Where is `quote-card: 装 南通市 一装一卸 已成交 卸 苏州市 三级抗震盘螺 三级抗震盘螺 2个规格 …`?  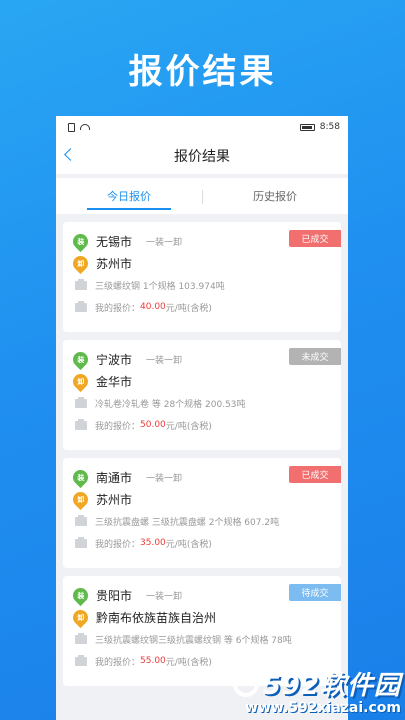 quote-card: 装 南通市 一装一卸 已成交 卸 苏州市 三级抗震盘螺 三级抗震盘螺 2个规格 … is located at coordinates (202, 513).